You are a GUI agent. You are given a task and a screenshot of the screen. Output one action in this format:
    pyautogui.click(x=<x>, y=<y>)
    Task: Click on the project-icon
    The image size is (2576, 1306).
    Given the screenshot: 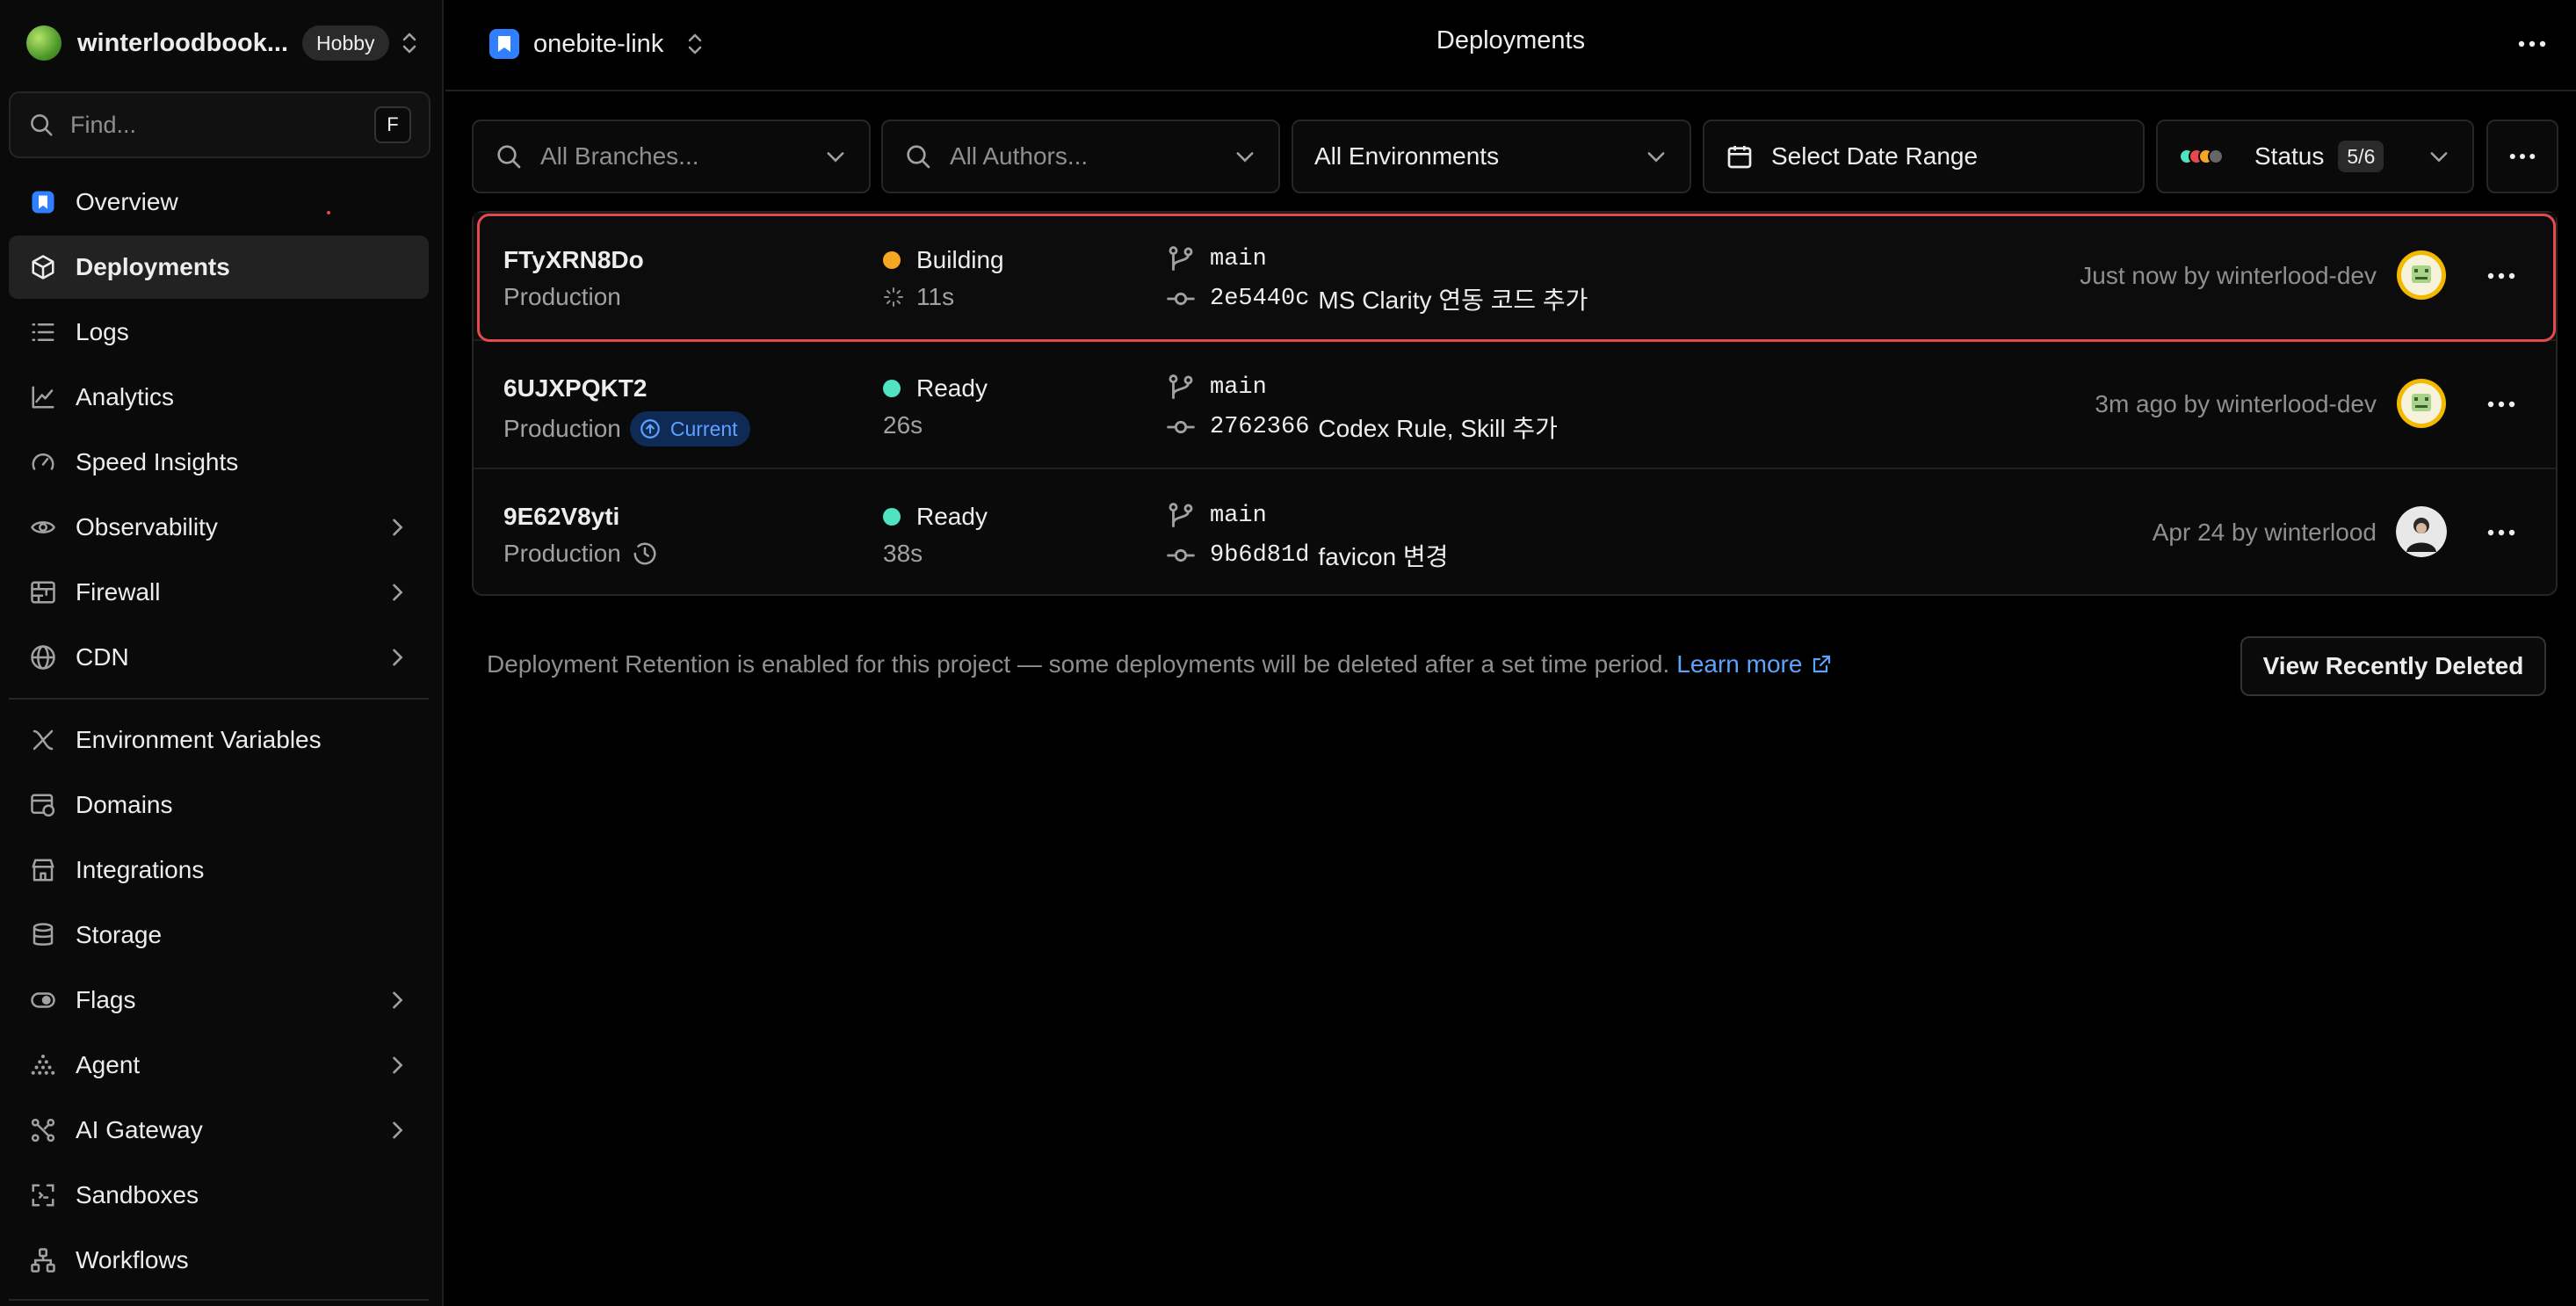 What is the action you would take?
    pyautogui.click(x=504, y=44)
    